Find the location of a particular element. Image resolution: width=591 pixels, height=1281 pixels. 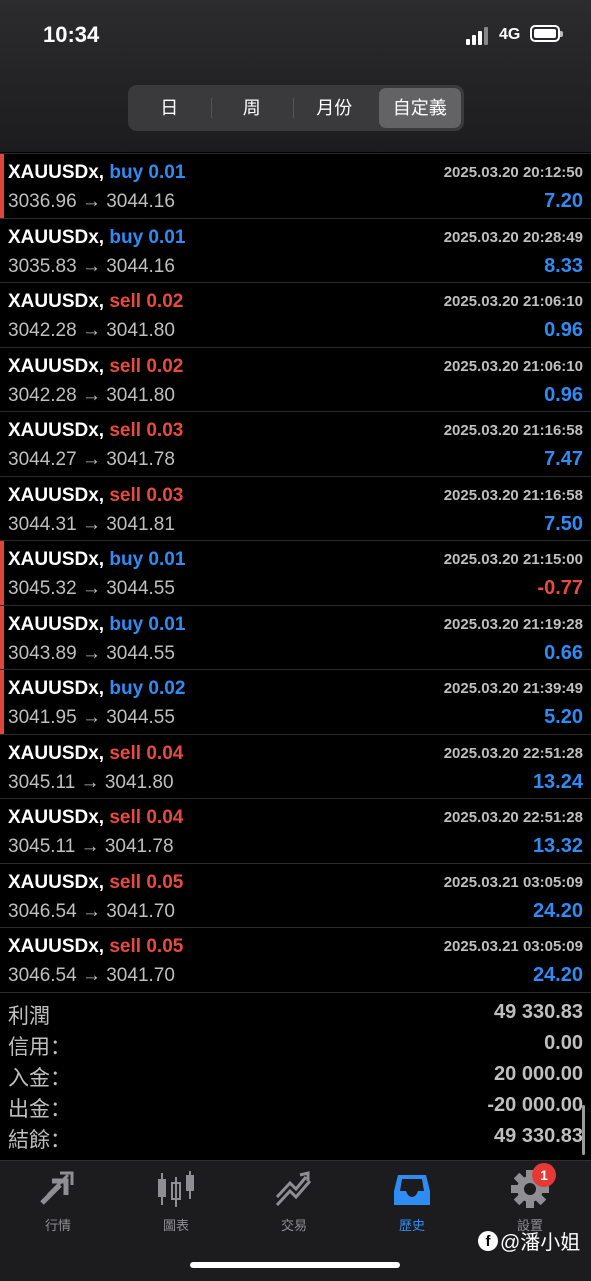

trade-side: sell 0.05 is located at coordinates (146, 882).